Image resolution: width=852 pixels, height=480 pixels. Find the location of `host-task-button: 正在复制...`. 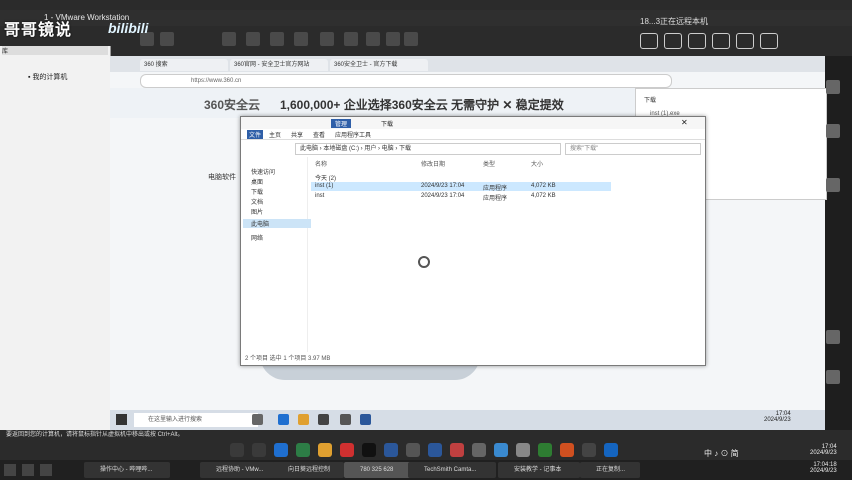

host-task-button: 正在复制... is located at coordinates (610, 470).